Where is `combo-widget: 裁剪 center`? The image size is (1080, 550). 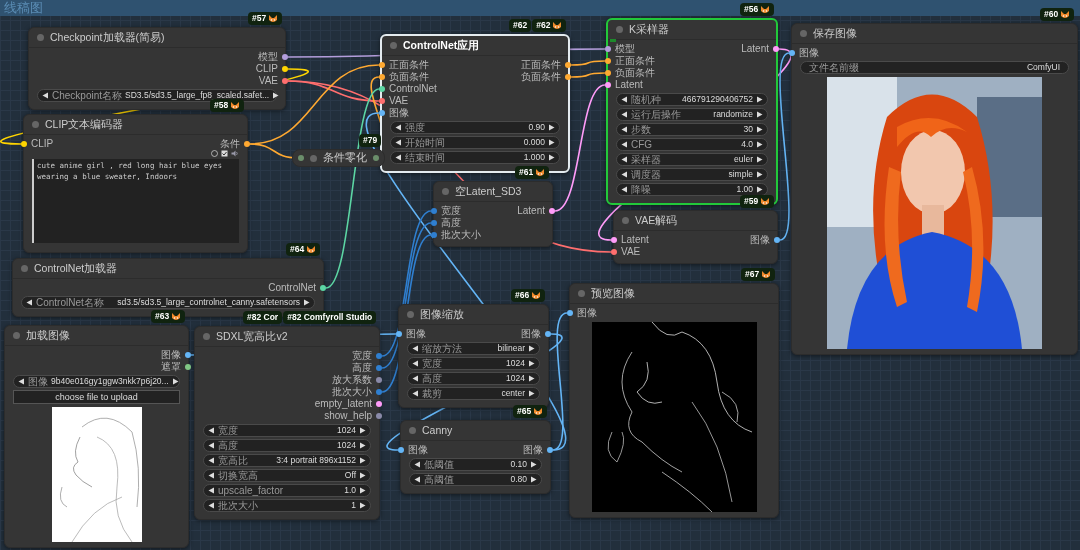
combo-widget: 裁剪 center is located at coordinates (473, 393).